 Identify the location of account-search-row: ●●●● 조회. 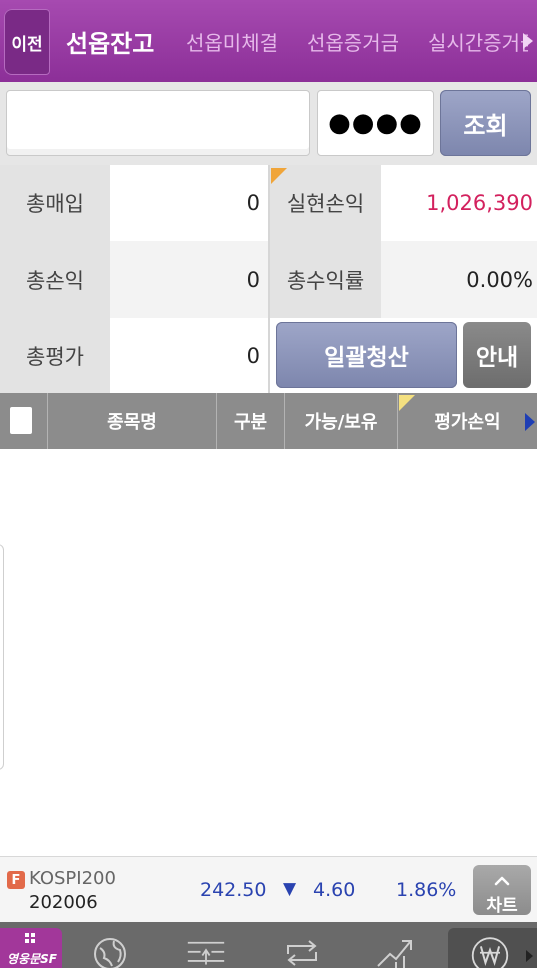
(268, 123).